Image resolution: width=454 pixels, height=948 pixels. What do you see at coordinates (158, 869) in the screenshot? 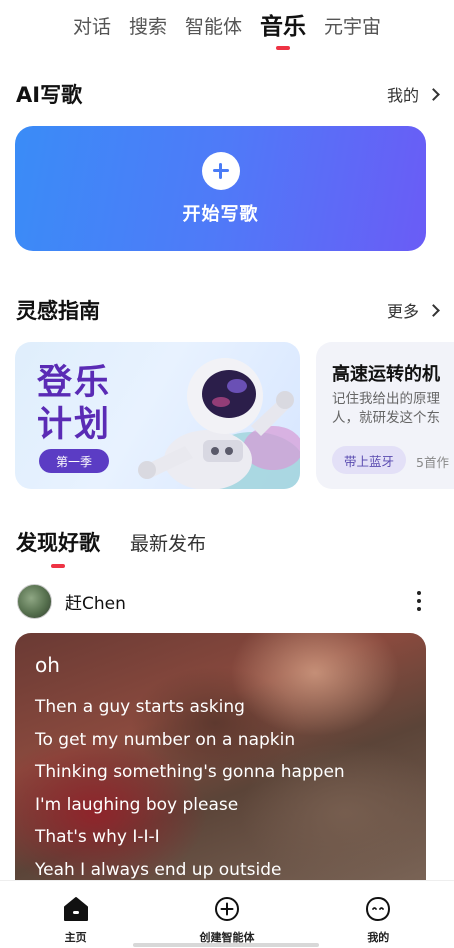
I see `lyric-line: Yeah I always end up outside` at bounding box center [158, 869].